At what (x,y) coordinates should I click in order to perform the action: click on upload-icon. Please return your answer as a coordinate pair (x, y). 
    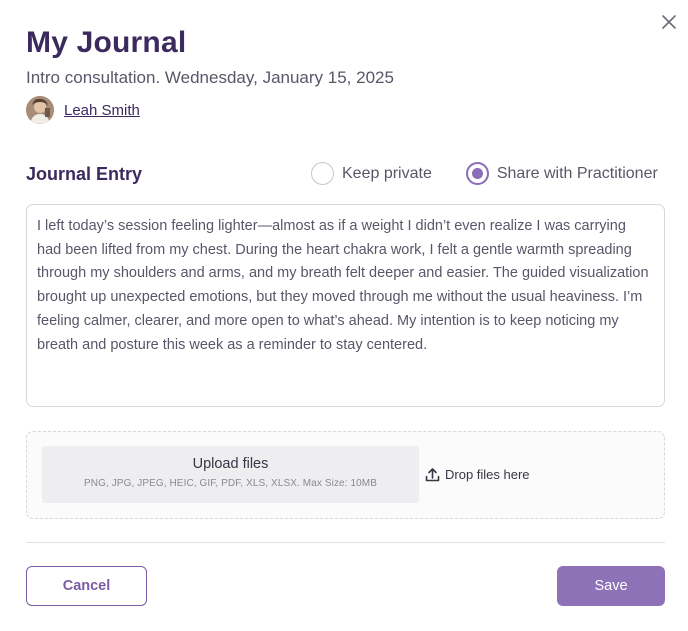
    Looking at the image, I should click on (432, 475).